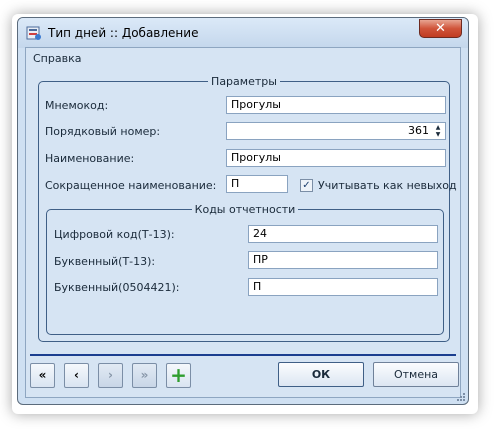 This screenshot has width=494, height=429. Describe the element at coordinates (257, 184) in the screenshot. I see `short-name-input: П` at that location.